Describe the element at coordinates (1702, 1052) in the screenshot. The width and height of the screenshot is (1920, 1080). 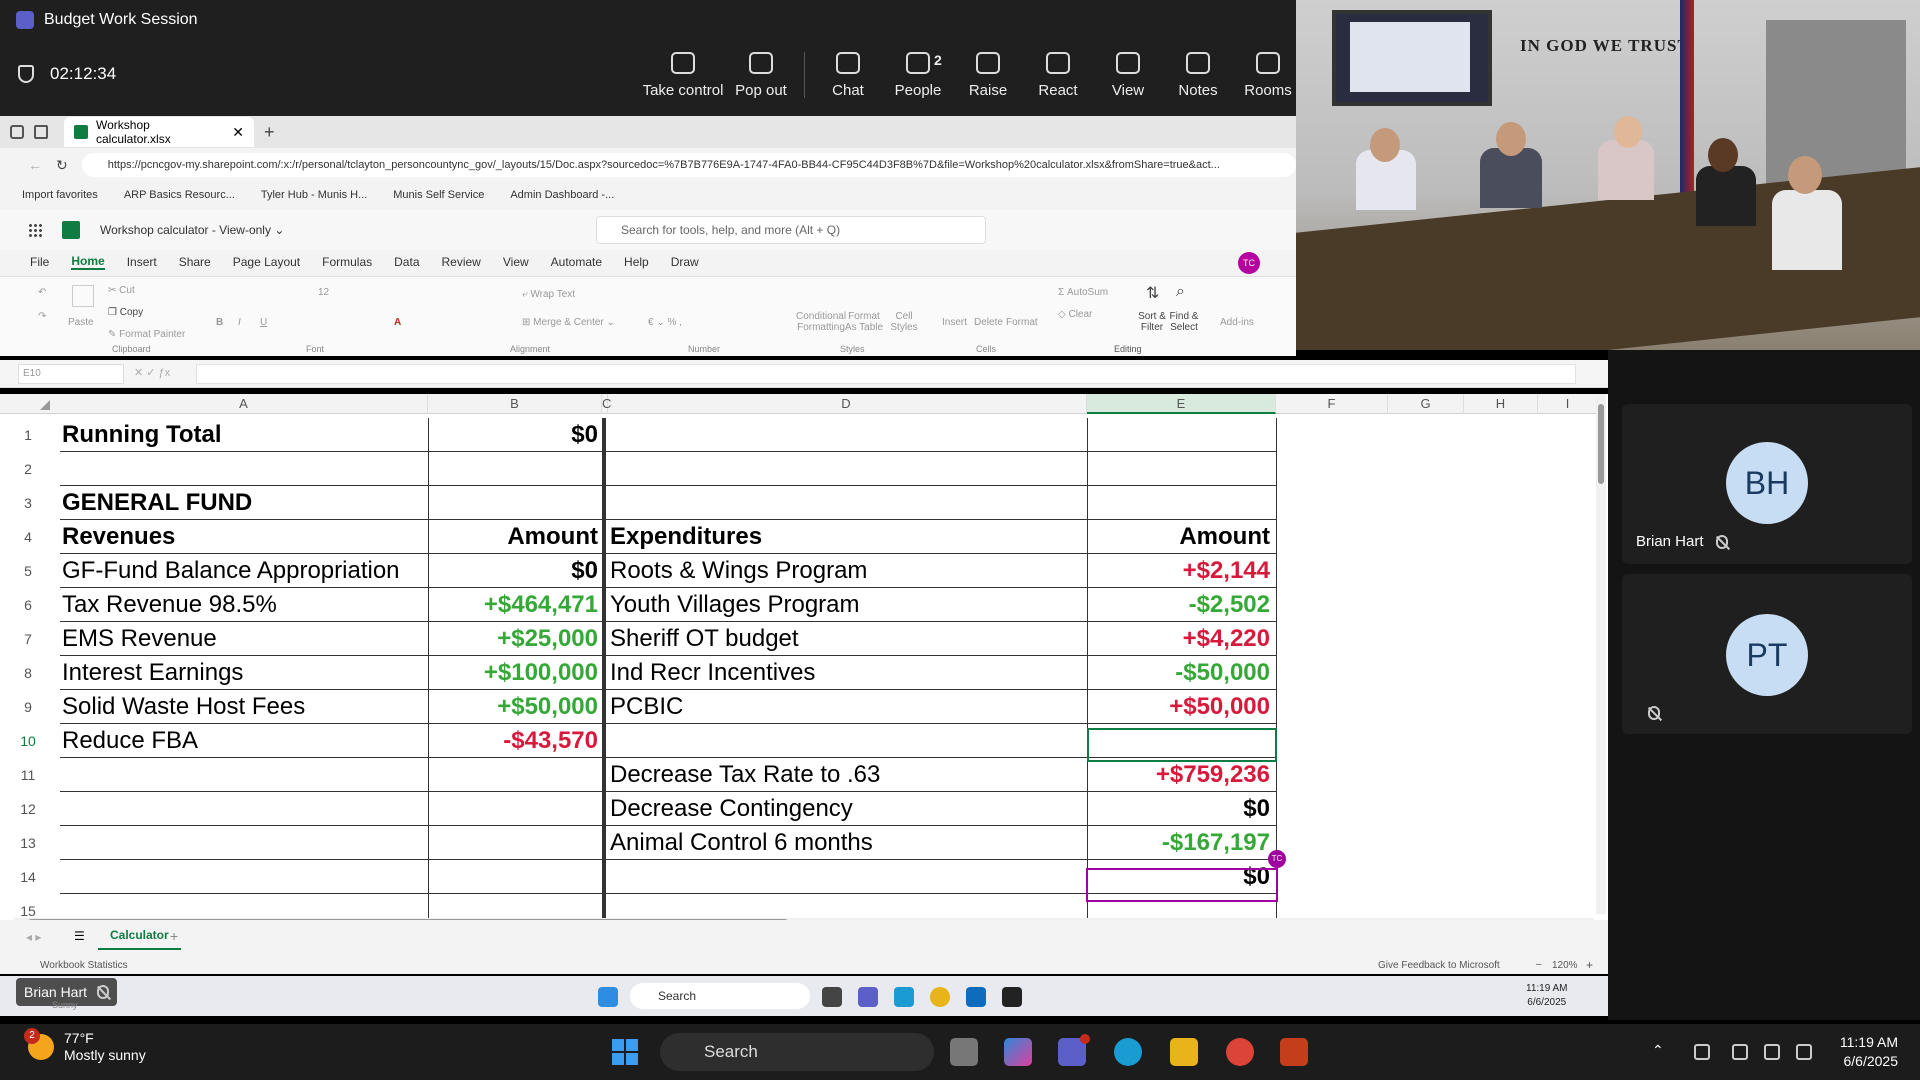
I see `mic-muted-icon` at that location.